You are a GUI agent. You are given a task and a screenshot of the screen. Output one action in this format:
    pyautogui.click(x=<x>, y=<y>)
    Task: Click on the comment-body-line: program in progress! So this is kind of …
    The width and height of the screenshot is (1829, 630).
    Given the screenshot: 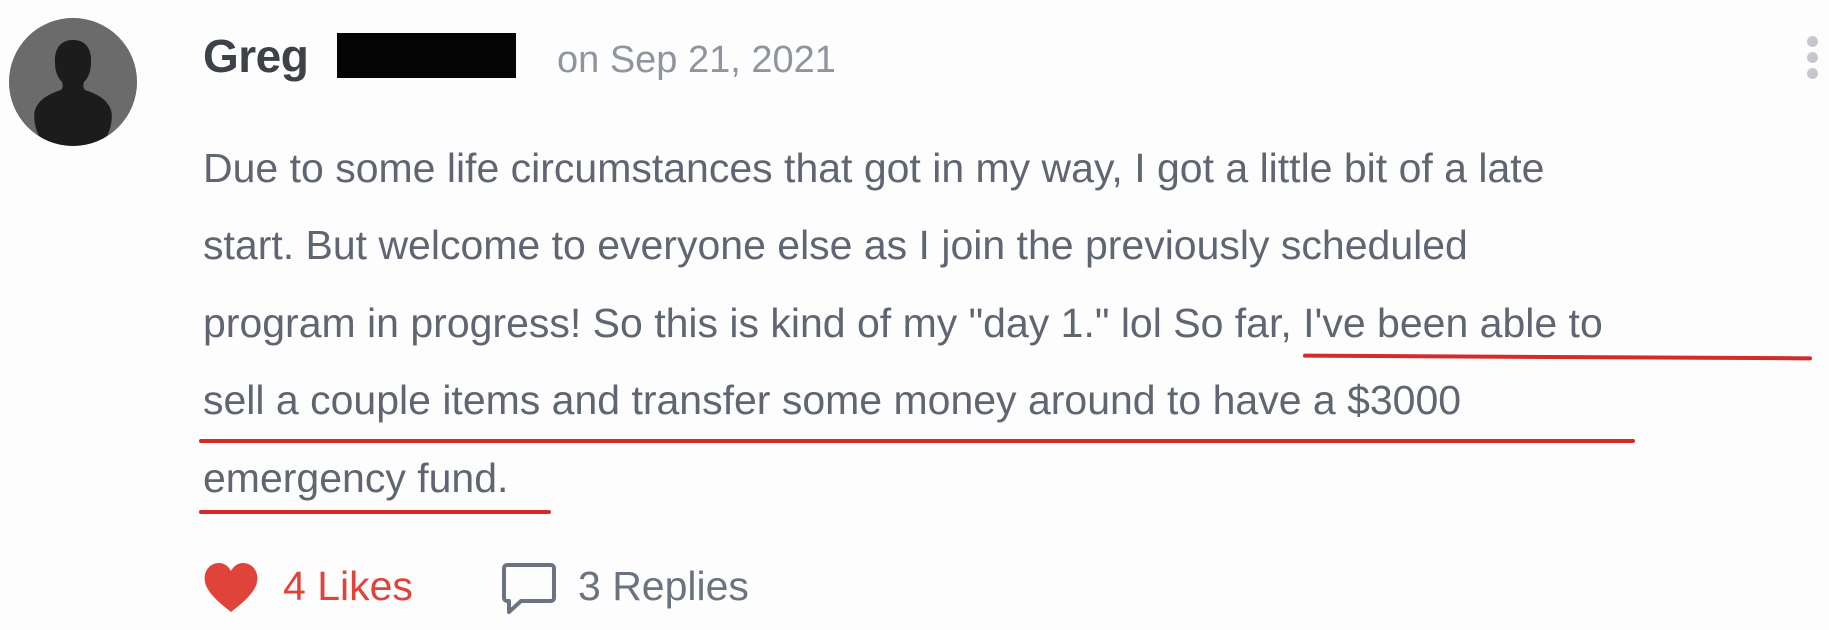 What is the action you would take?
    pyautogui.click(x=903, y=323)
    